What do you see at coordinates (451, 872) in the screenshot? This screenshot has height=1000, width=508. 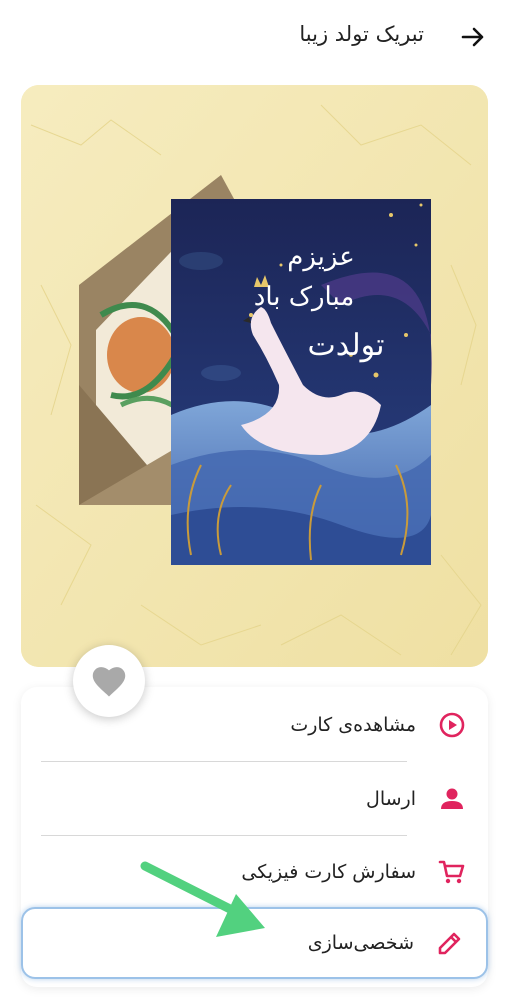 I see `cart-icon` at bounding box center [451, 872].